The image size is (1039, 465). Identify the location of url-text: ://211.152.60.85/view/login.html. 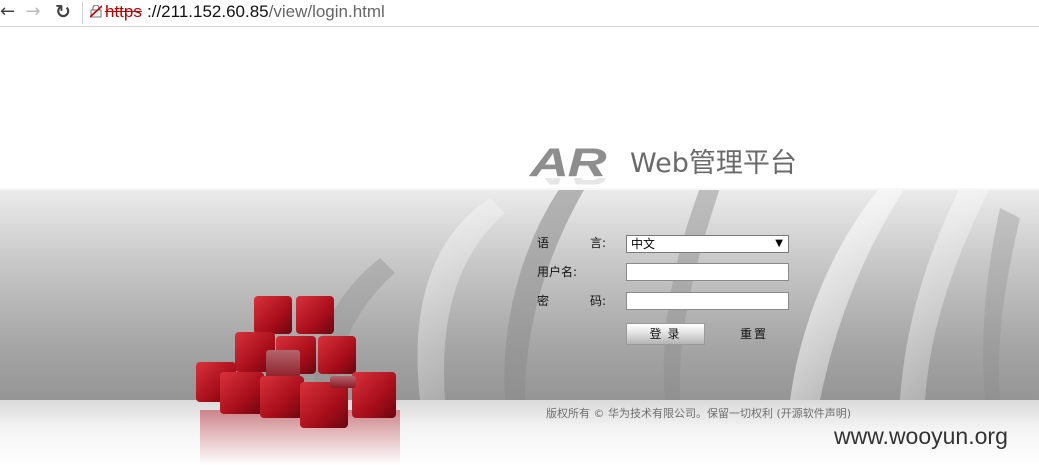
(266, 12).